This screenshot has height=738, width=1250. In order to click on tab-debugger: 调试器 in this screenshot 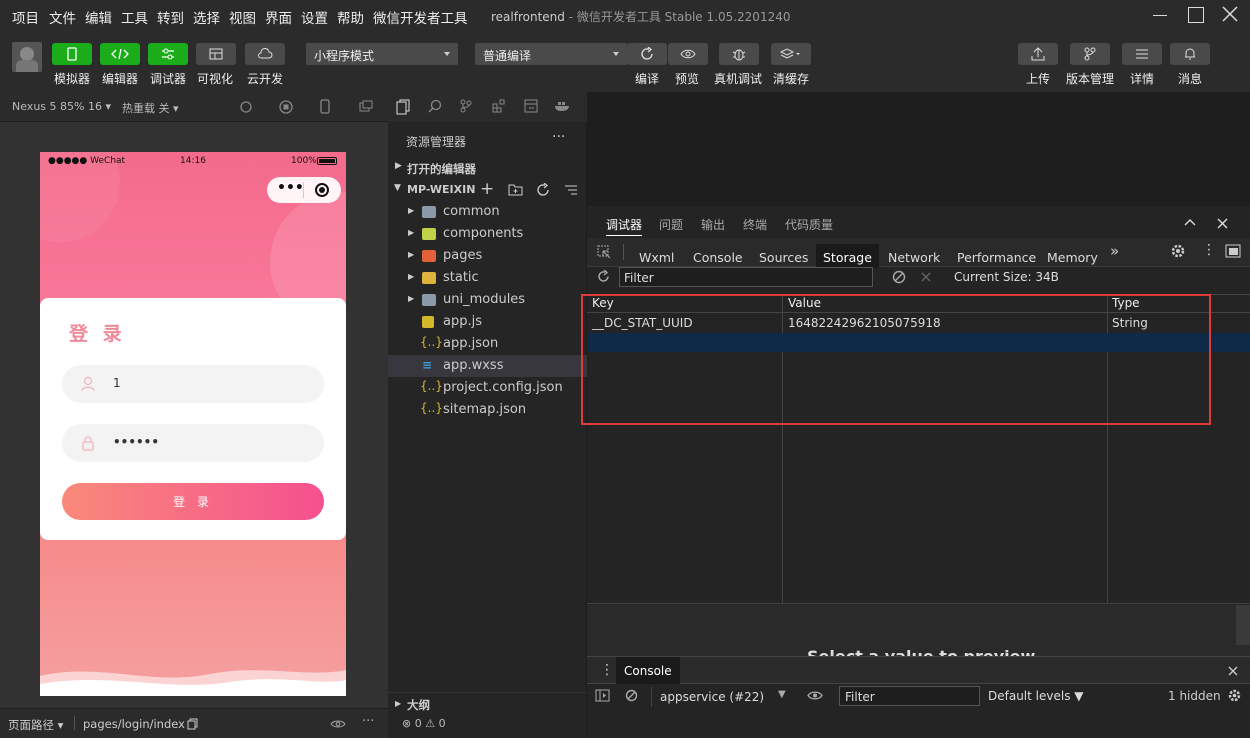, I will do `click(624, 226)`.